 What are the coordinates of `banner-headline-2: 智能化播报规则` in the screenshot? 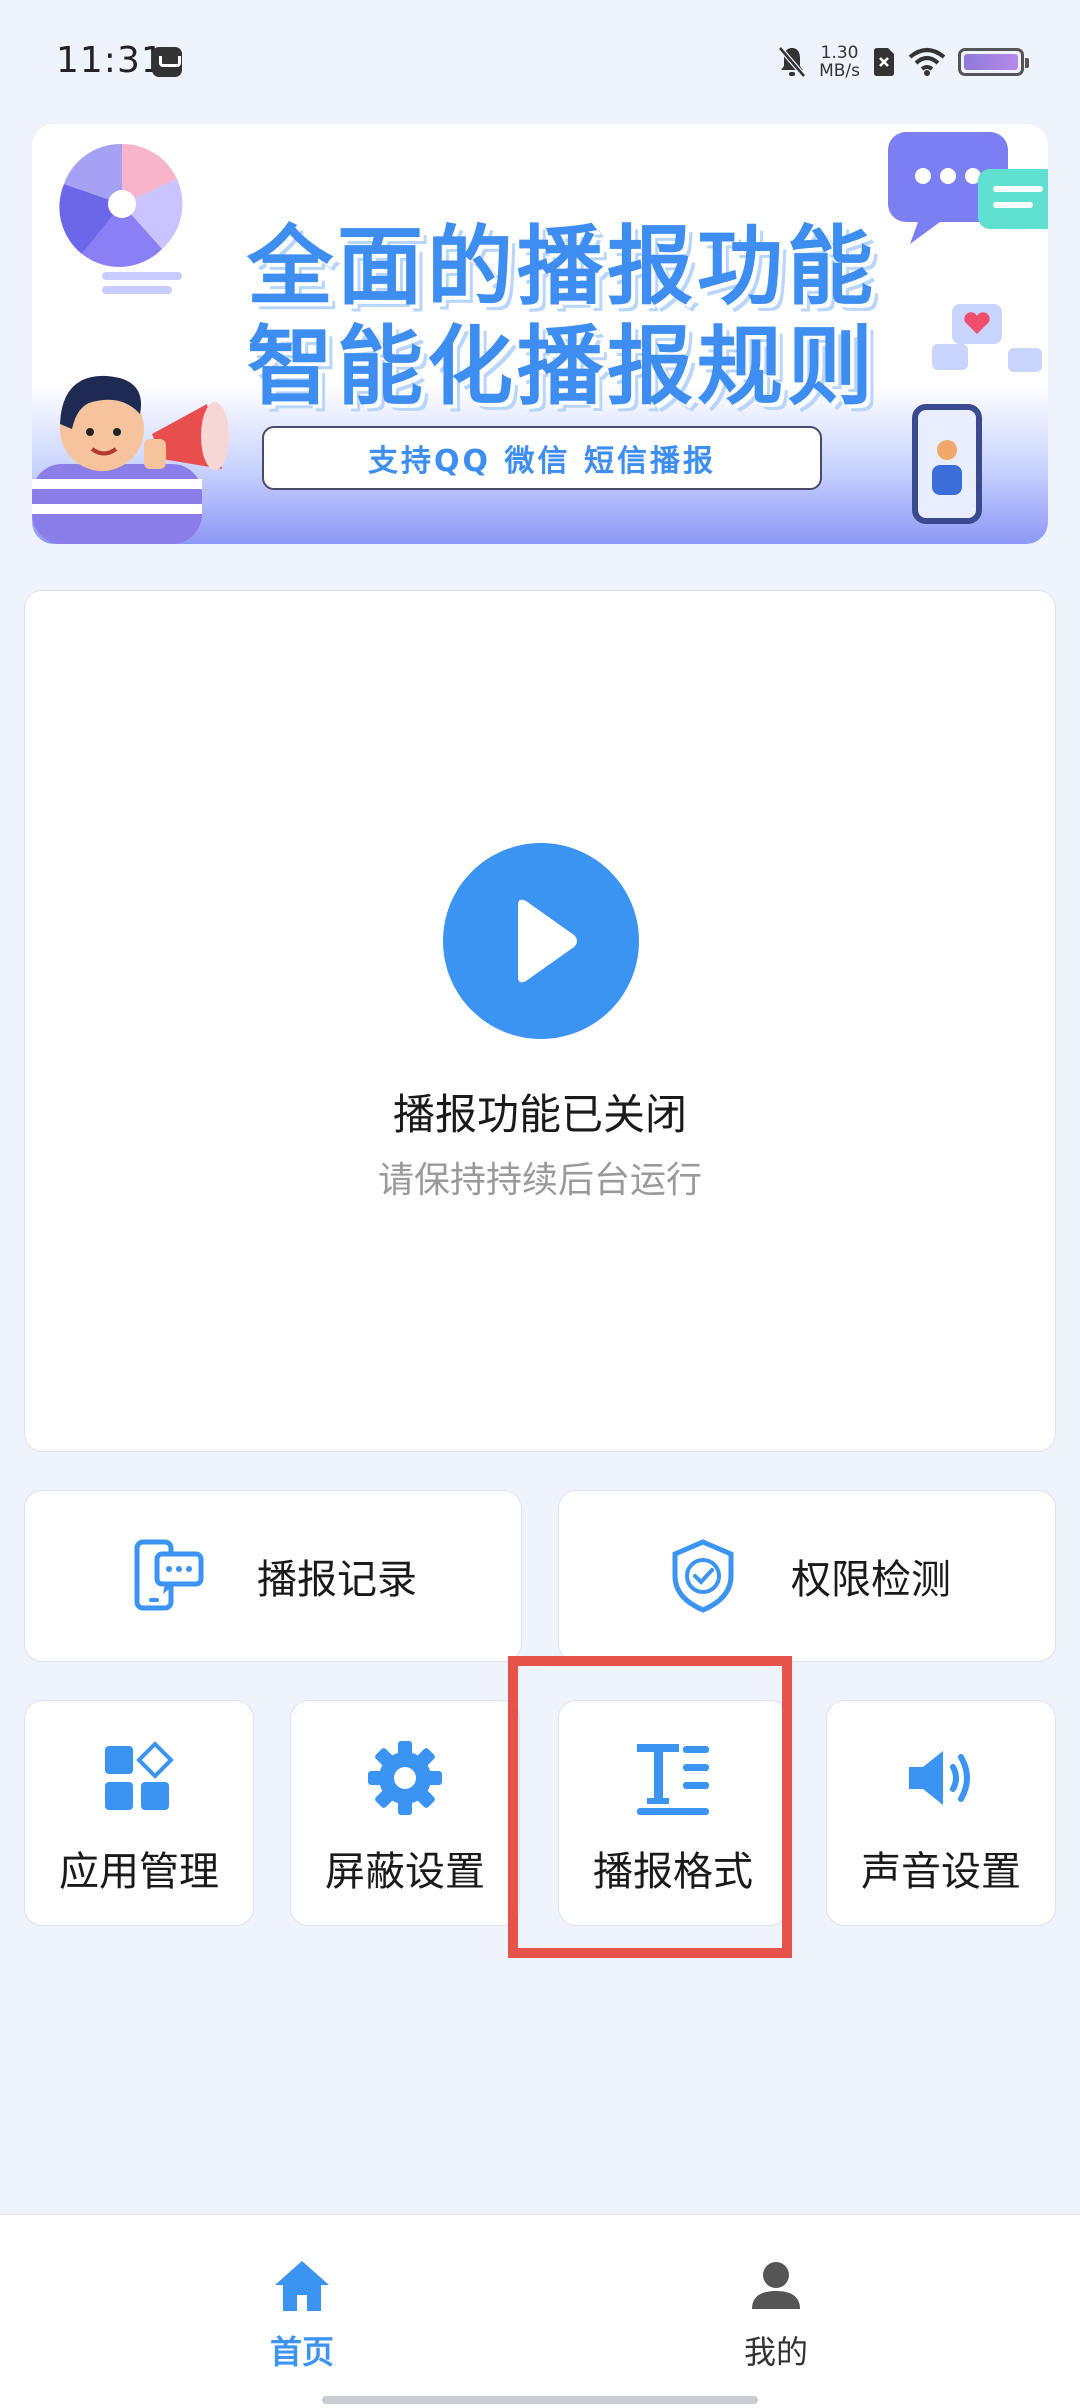 It's located at (562, 367).